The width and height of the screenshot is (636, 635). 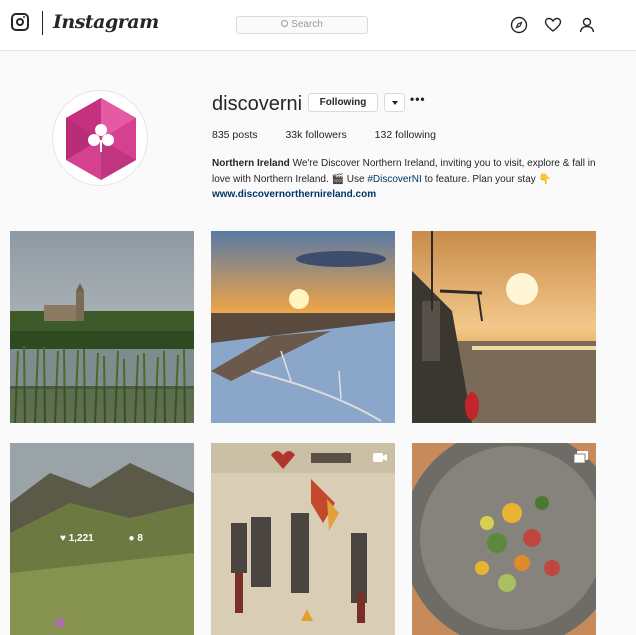 What do you see at coordinates (117, 538) in the screenshot?
I see `post-hover-stats: ♥ 1,221 ● 8` at bounding box center [117, 538].